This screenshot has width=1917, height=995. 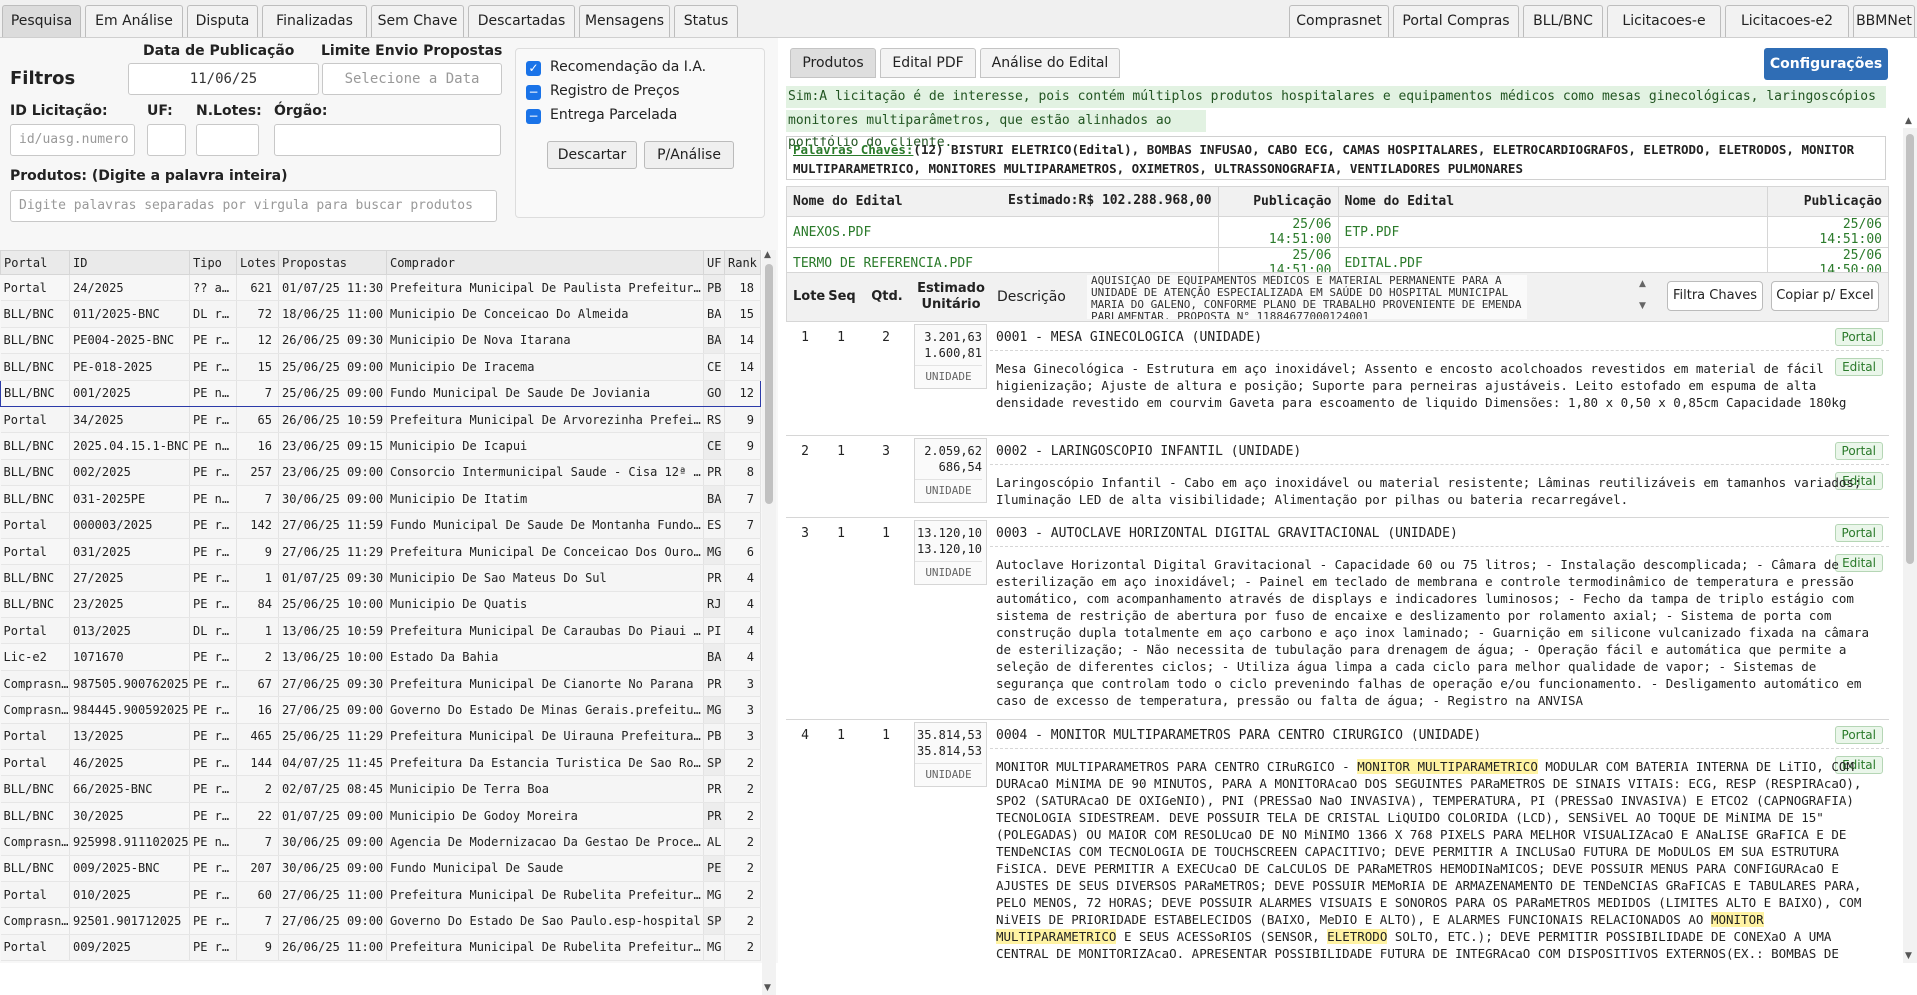 I want to click on keywords-link: Palavras Chaves:, so click(x=853, y=149).